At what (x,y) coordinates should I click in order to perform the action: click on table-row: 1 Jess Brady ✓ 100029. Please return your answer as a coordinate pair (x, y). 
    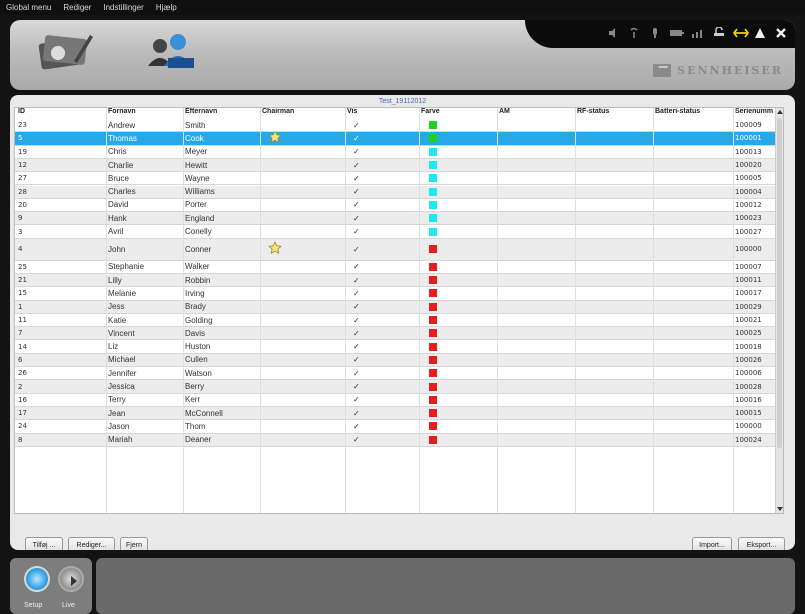
    Looking at the image, I should click on (399, 307).